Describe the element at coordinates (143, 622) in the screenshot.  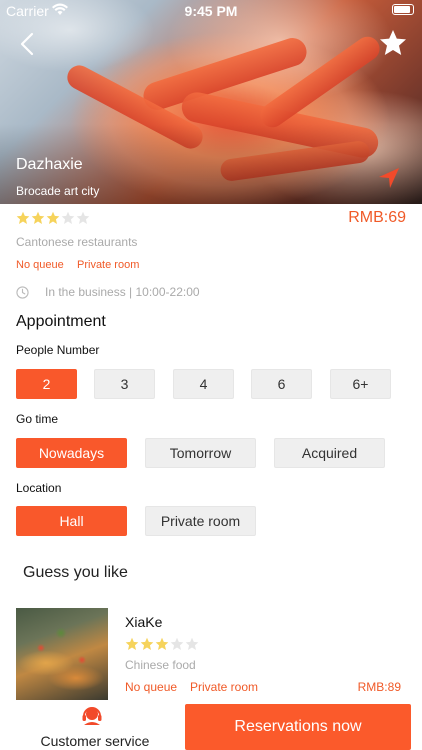
I see `recommendation-name: XiaKe` at that location.